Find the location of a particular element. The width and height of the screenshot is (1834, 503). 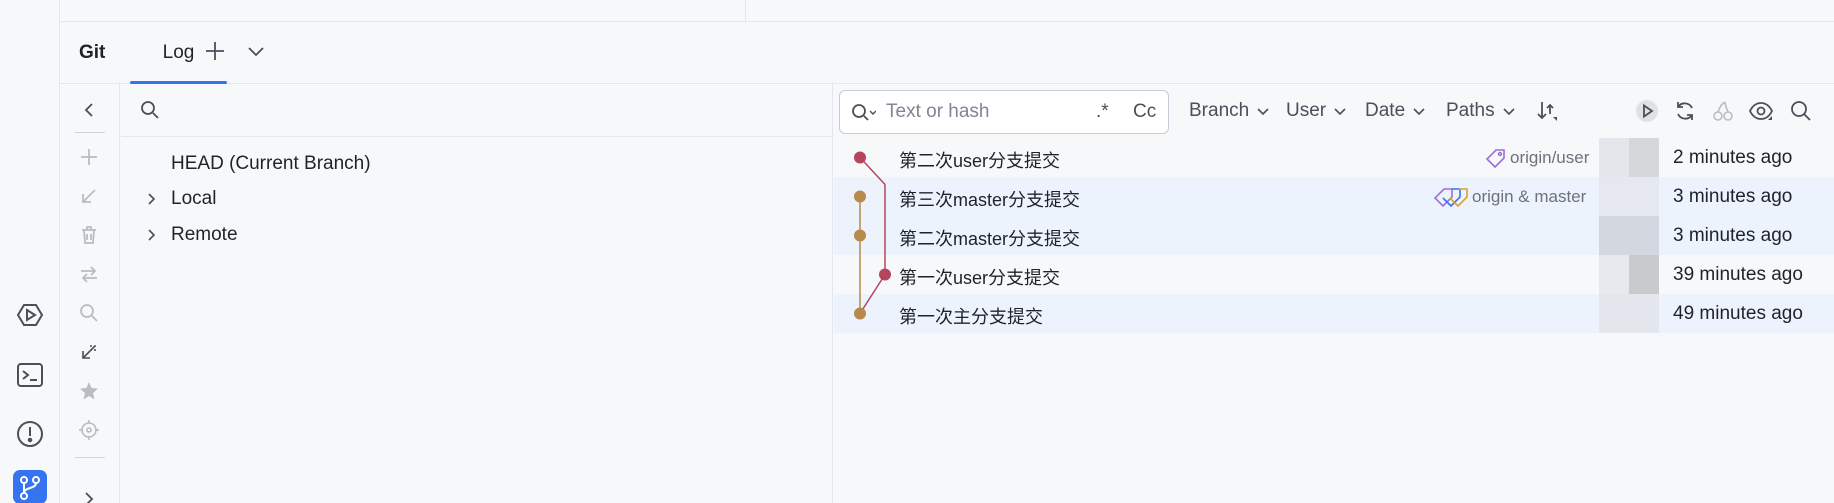

log-filter-bar: .* Cc Branch User Date Paths is located at coordinates (1334, 111).